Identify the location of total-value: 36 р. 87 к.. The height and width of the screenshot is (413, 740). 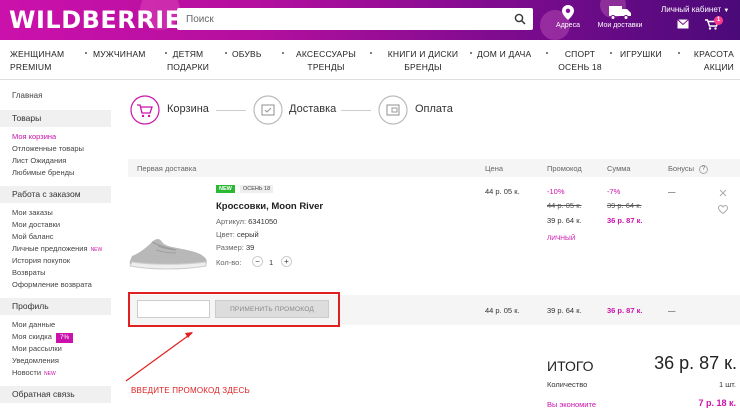
(695, 363).